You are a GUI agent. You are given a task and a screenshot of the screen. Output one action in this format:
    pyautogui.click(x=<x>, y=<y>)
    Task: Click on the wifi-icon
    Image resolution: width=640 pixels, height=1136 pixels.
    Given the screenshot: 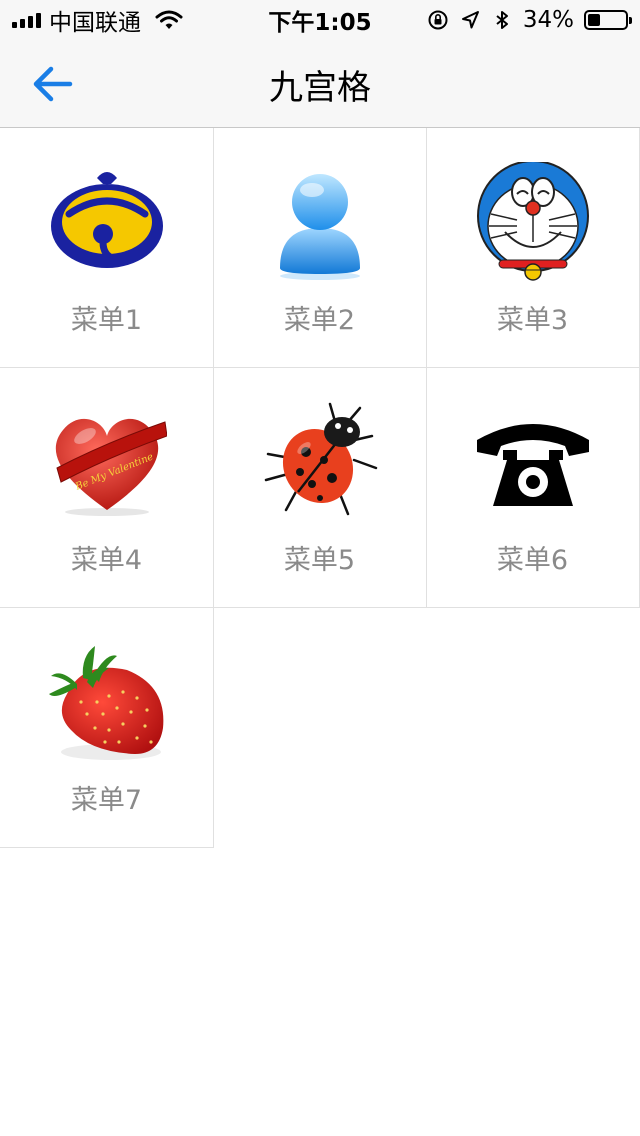 What is the action you would take?
    pyautogui.click(x=169, y=19)
    